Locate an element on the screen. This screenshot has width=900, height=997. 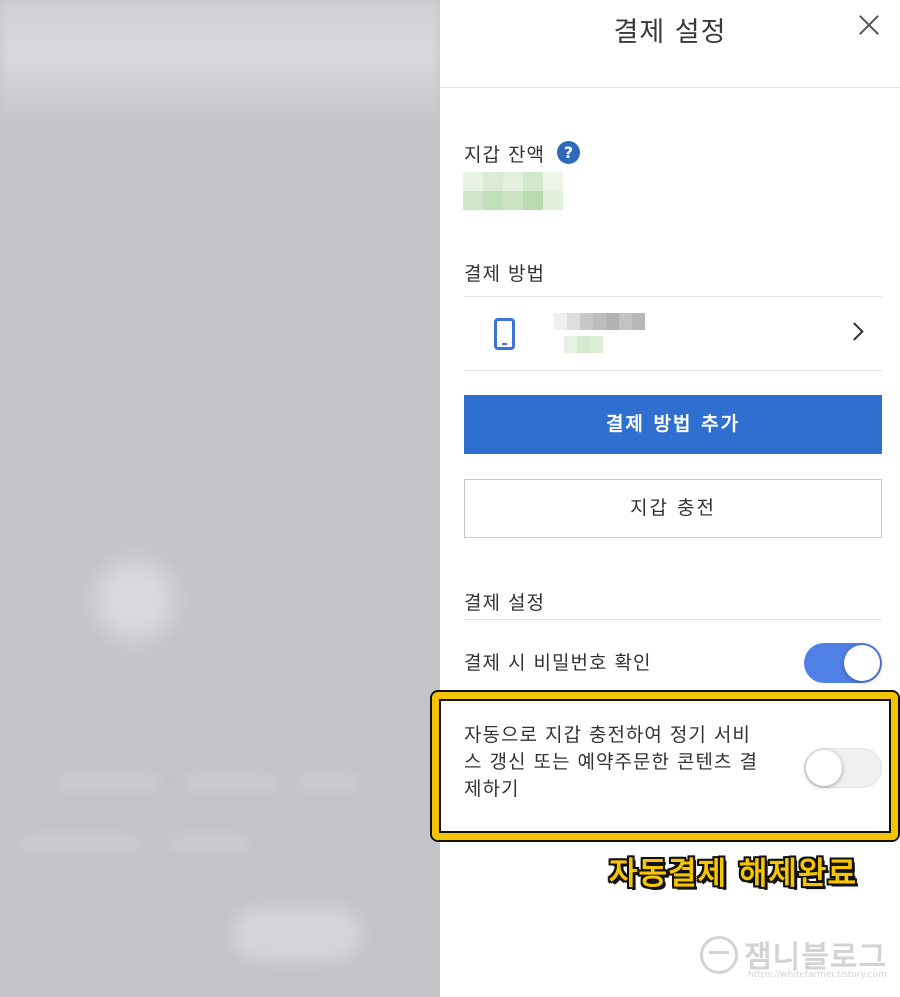
panel-title: 결제 설정 is located at coordinates (670, 32).